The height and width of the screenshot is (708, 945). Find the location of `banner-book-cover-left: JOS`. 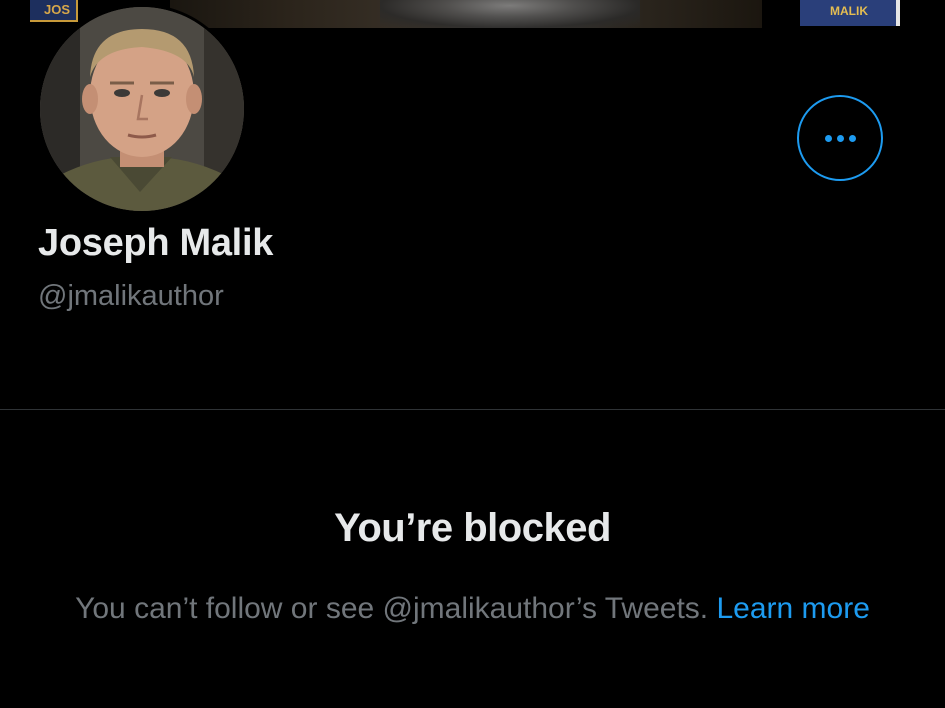

banner-book-cover-left: JOS is located at coordinates (54, 11).